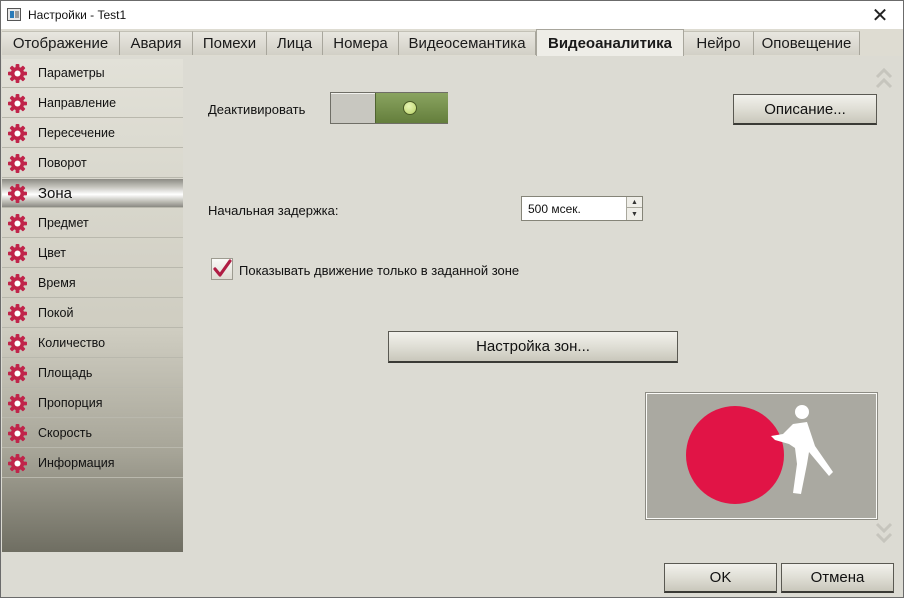  What do you see at coordinates (735, 455) in the screenshot?
I see `zone-circle` at bounding box center [735, 455].